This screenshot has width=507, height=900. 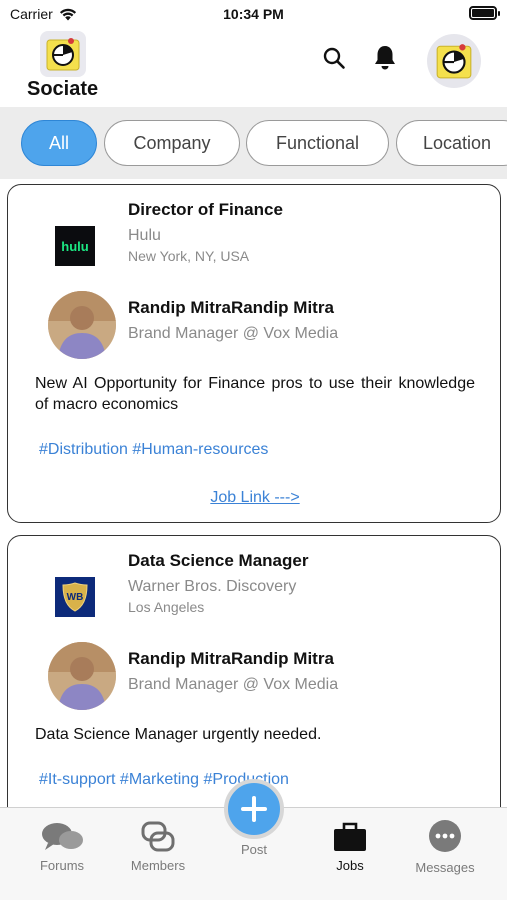 What do you see at coordinates (253, 849) in the screenshot?
I see `post-button-label: Post` at bounding box center [253, 849].